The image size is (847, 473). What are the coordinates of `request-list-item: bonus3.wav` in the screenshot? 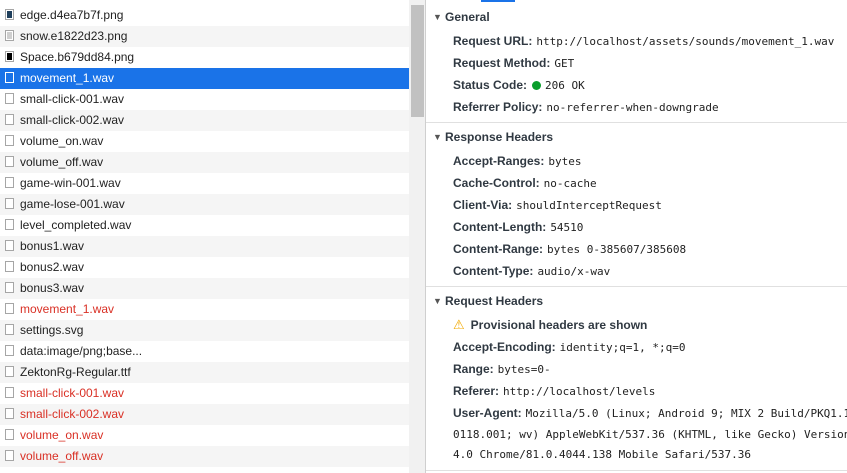 It's located at (204, 288).